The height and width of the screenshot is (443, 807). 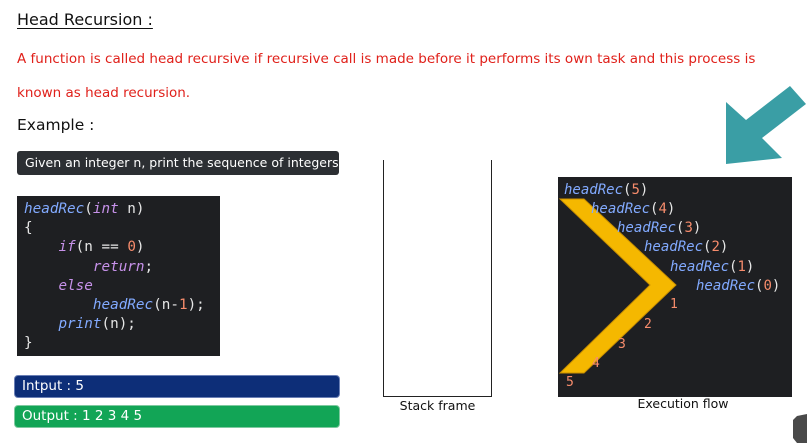 What do you see at coordinates (84, 209) in the screenshot?
I see `code-line-1: headRec(int n)` at bounding box center [84, 209].